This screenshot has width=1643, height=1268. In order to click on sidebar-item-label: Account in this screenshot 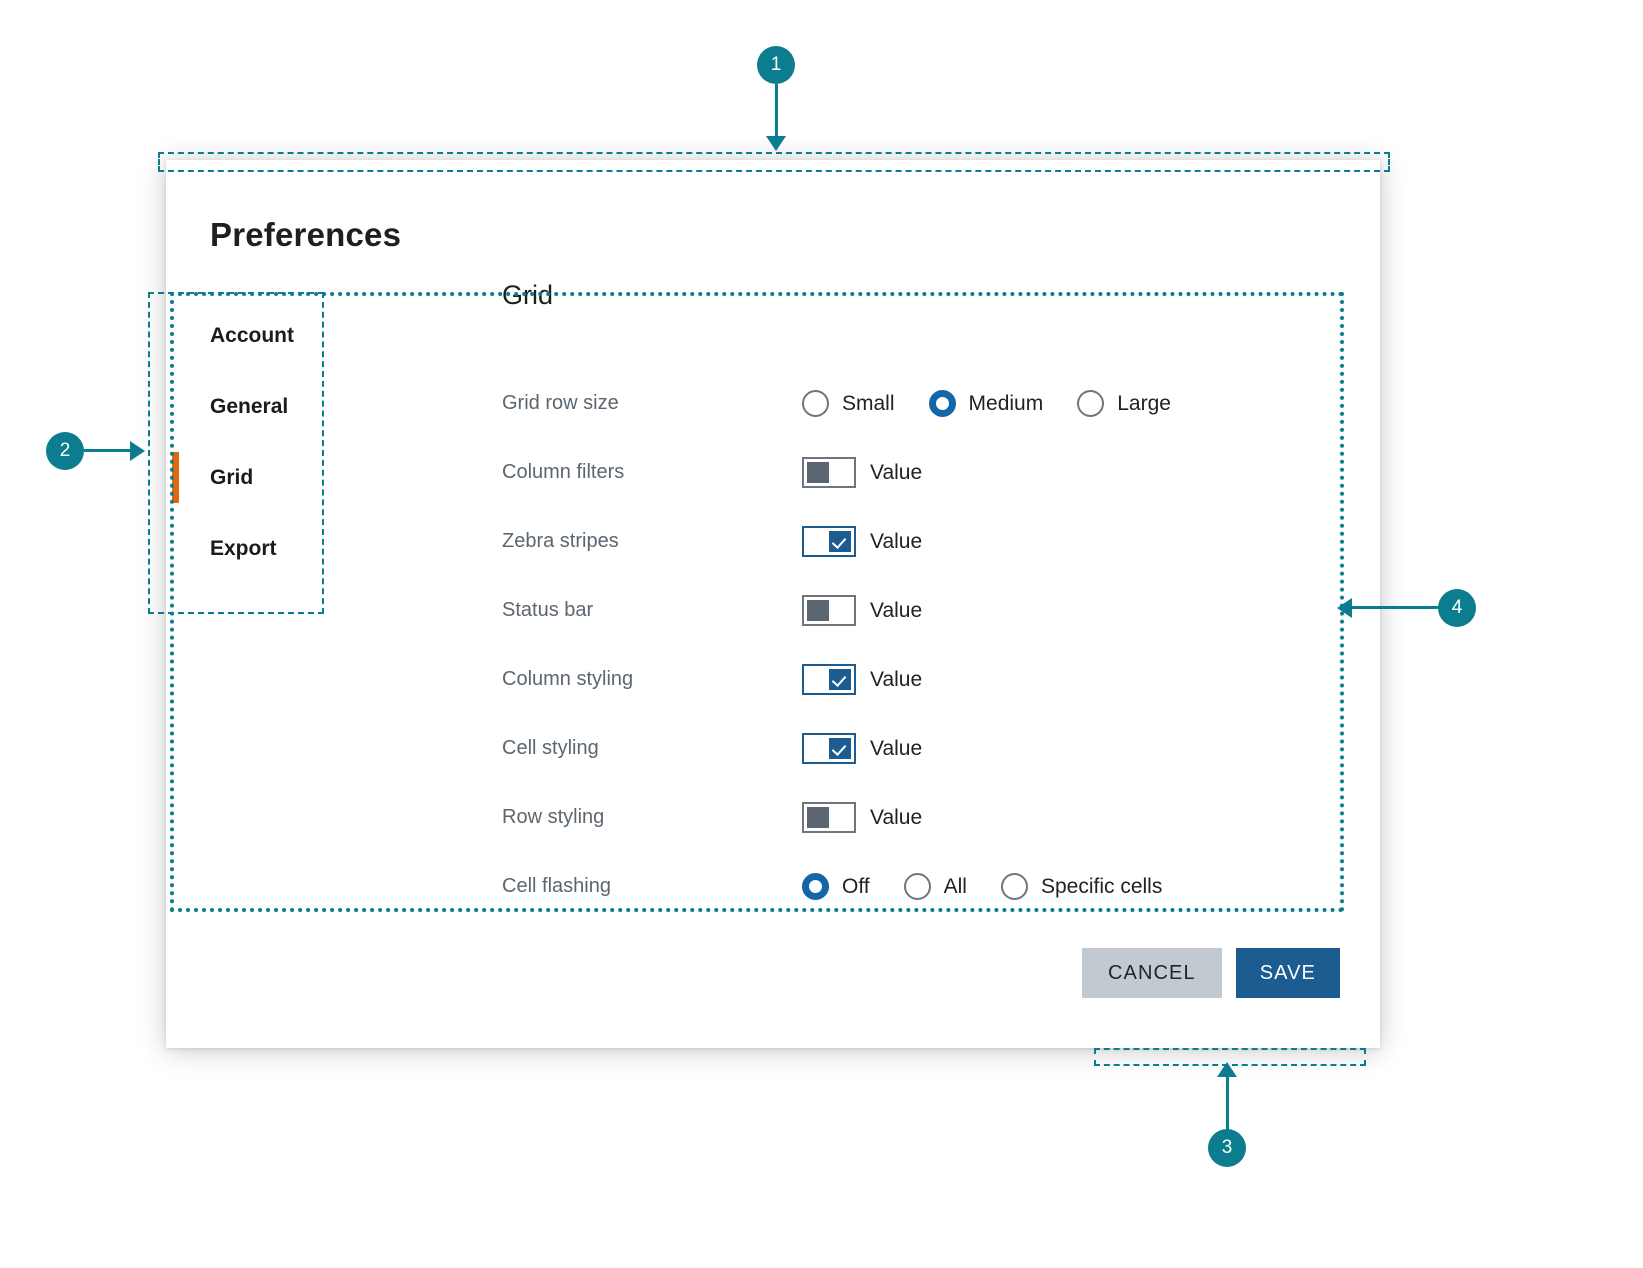, I will do `click(252, 335)`.